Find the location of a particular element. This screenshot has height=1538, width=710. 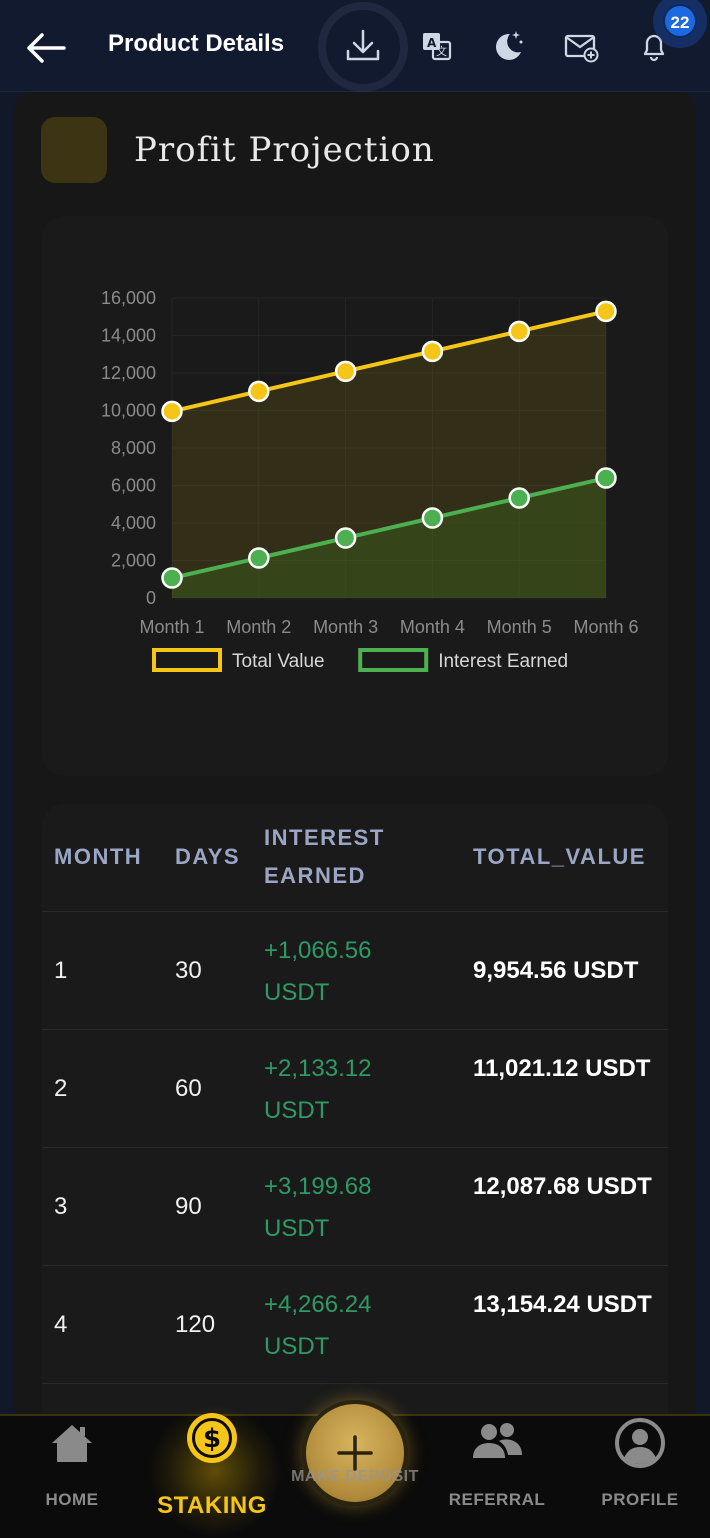

cell-days: 120 is located at coordinates (195, 1324).